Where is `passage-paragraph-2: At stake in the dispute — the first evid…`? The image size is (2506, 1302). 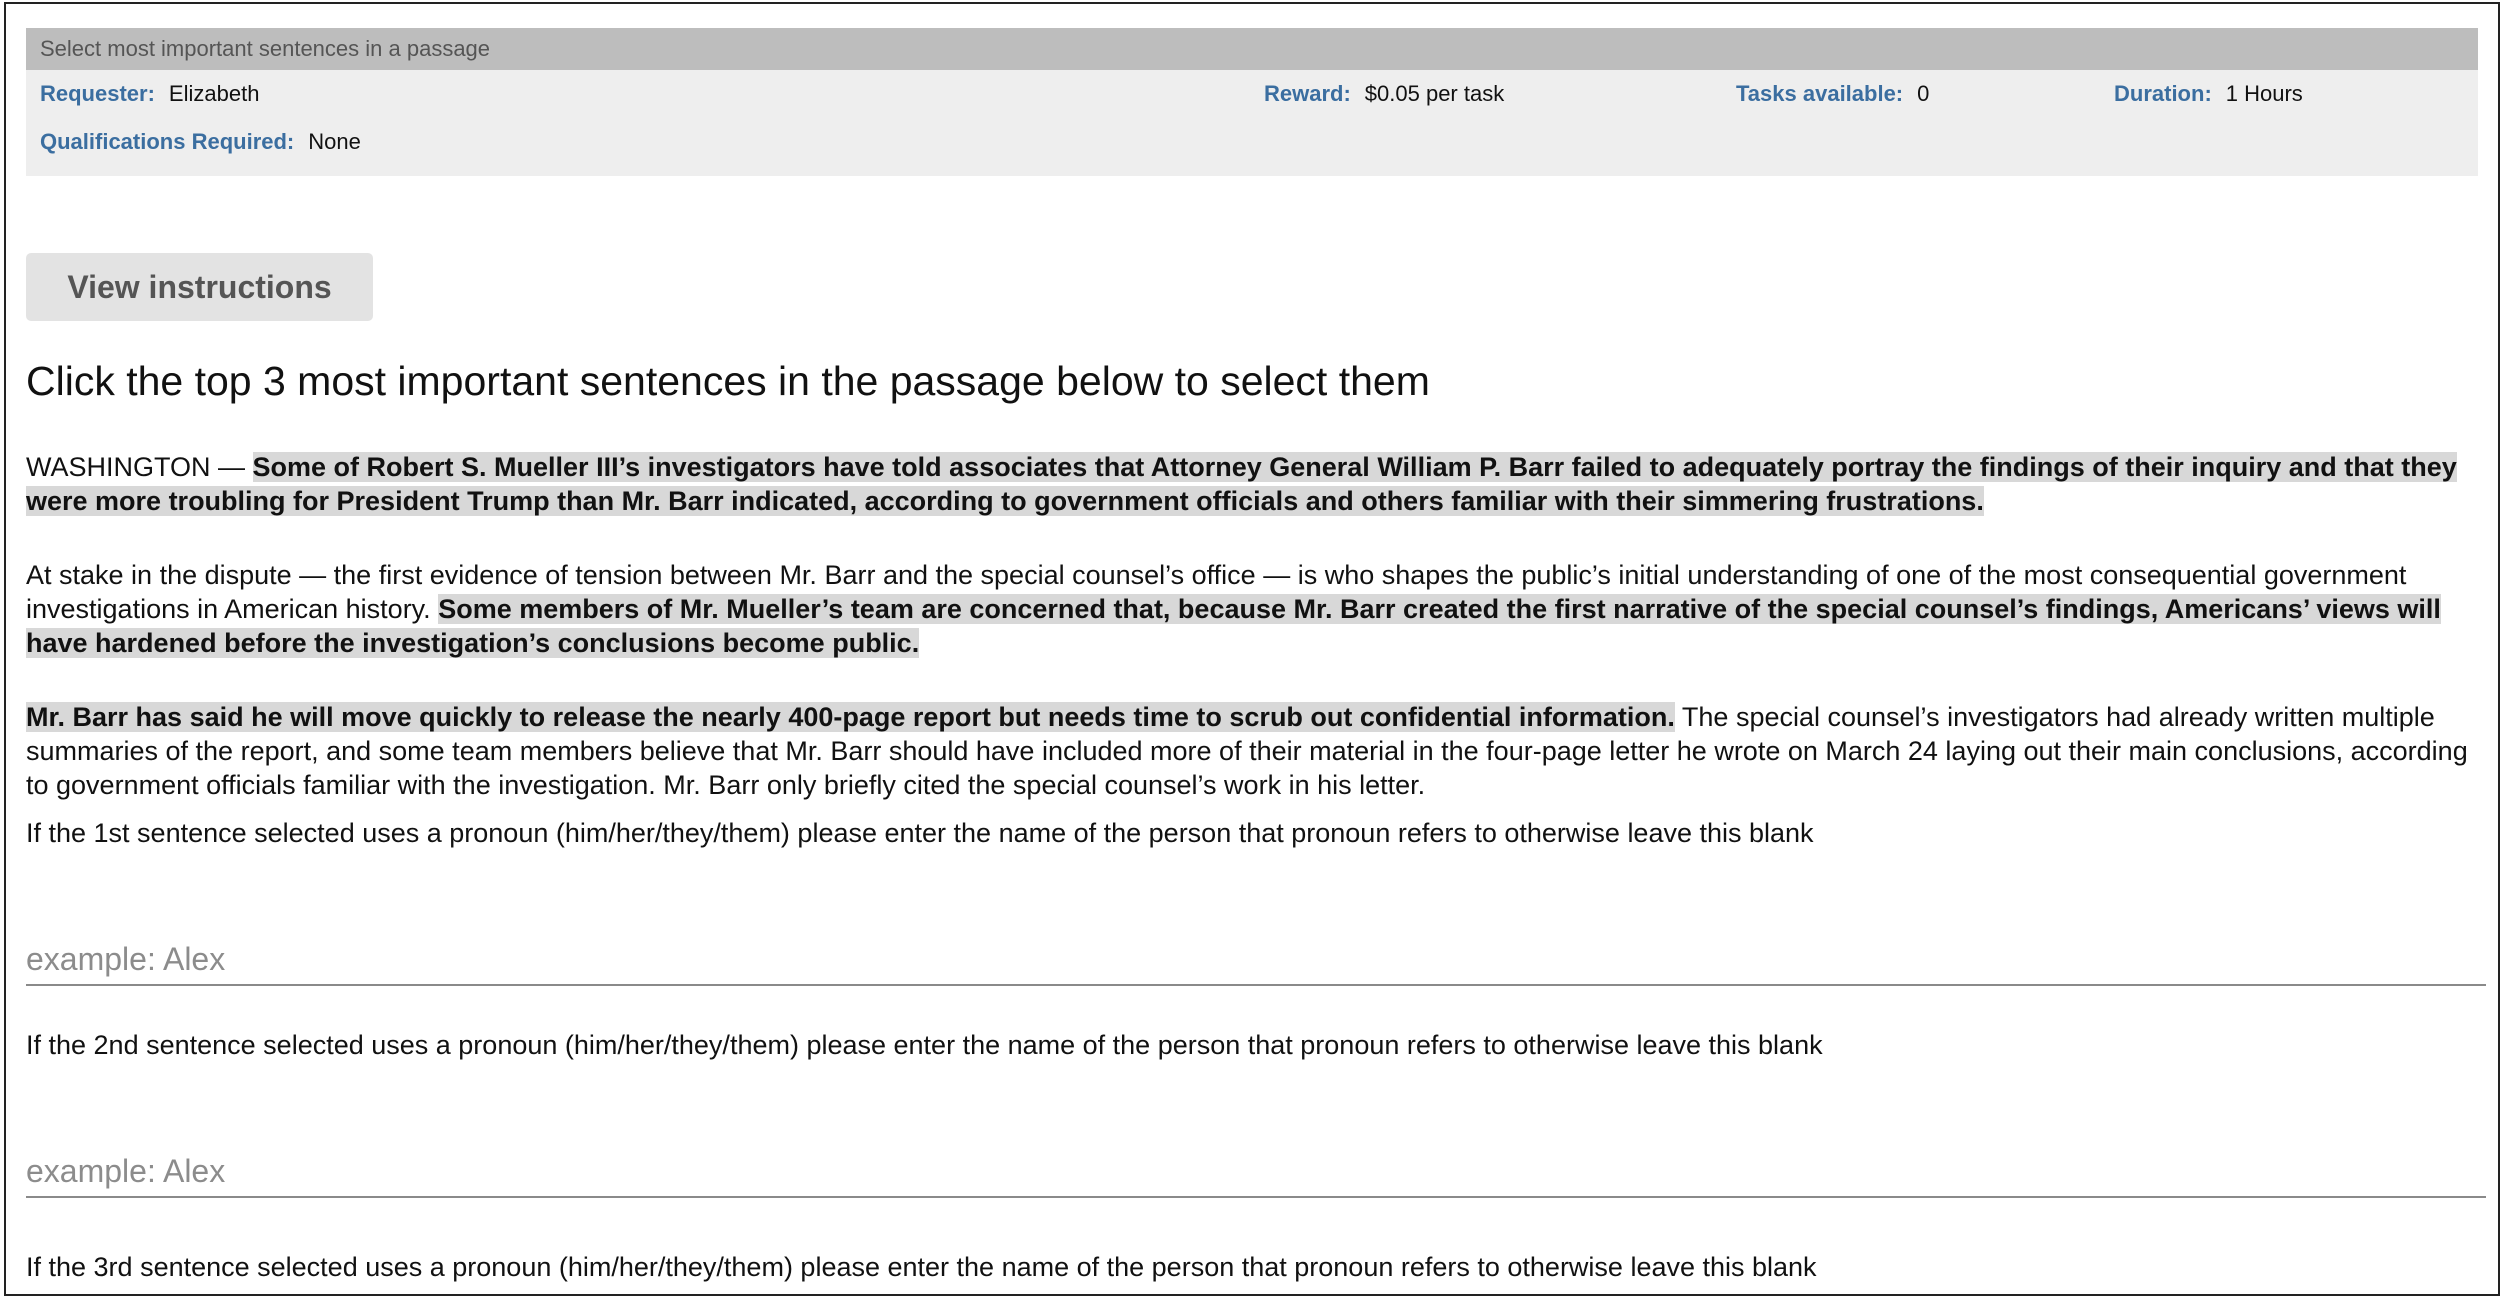 passage-paragraph-2: At stake in the dispute — the first evid… is located at coordinates (1261, 609).